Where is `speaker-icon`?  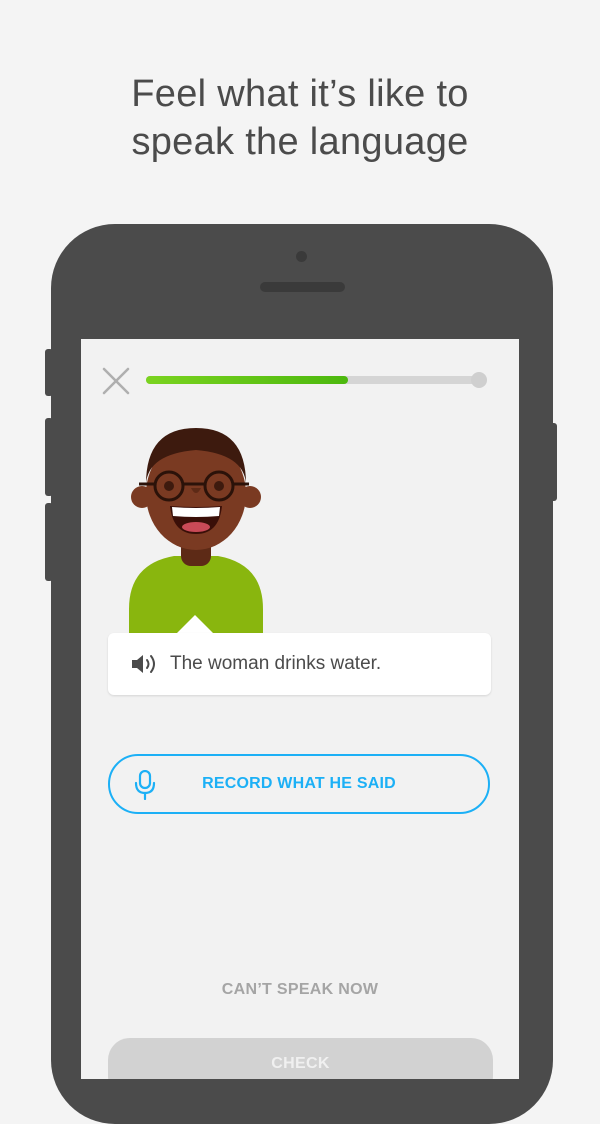 speaker-icon is located at coordinates (144, 664).